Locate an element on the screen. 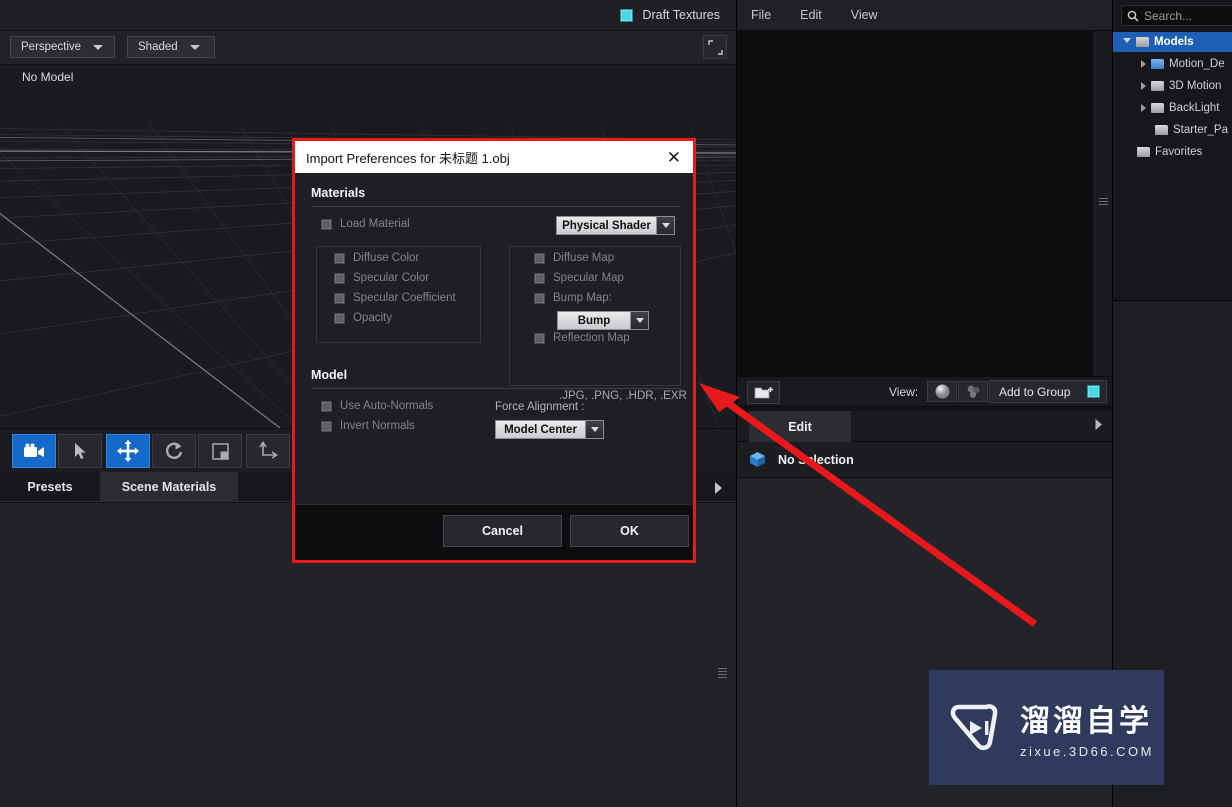 Image resolution: width=1232 pixels, height=807 pixels. tree-item-backlight: BackLight is located at coordinates (1172, 108).